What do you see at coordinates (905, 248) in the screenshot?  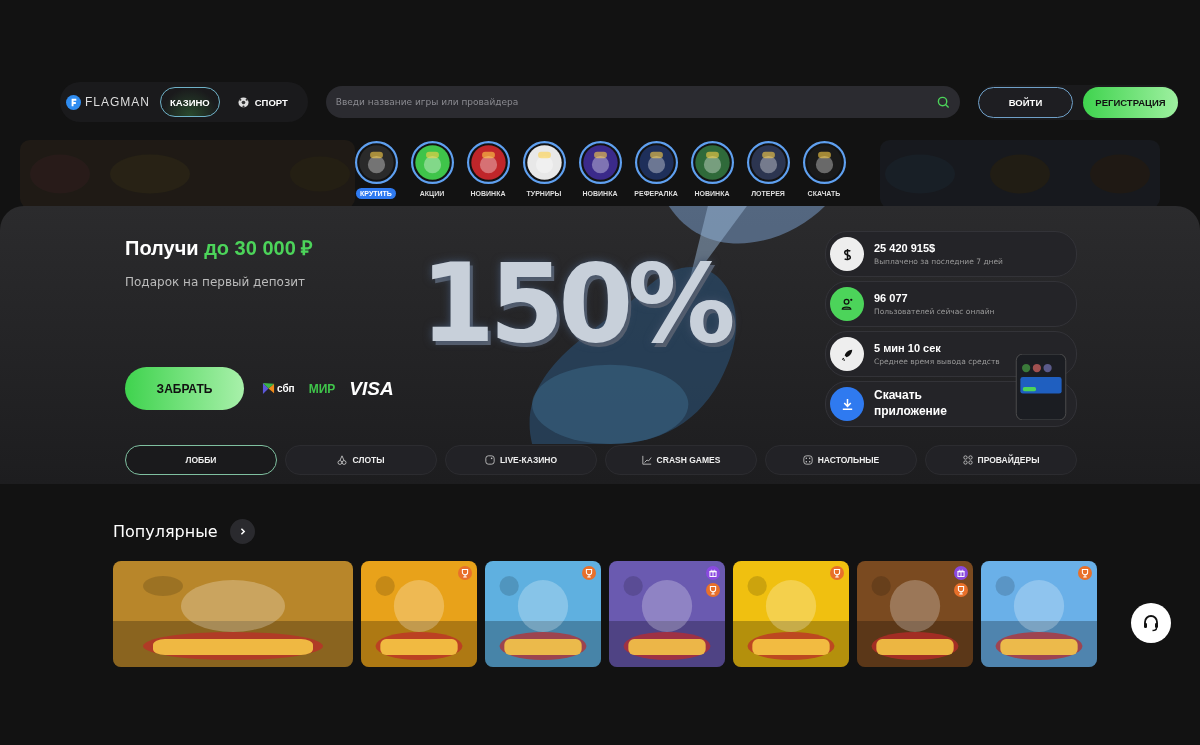 I see `stat-value: 25 420 915$` at bounding box center [905, 248].